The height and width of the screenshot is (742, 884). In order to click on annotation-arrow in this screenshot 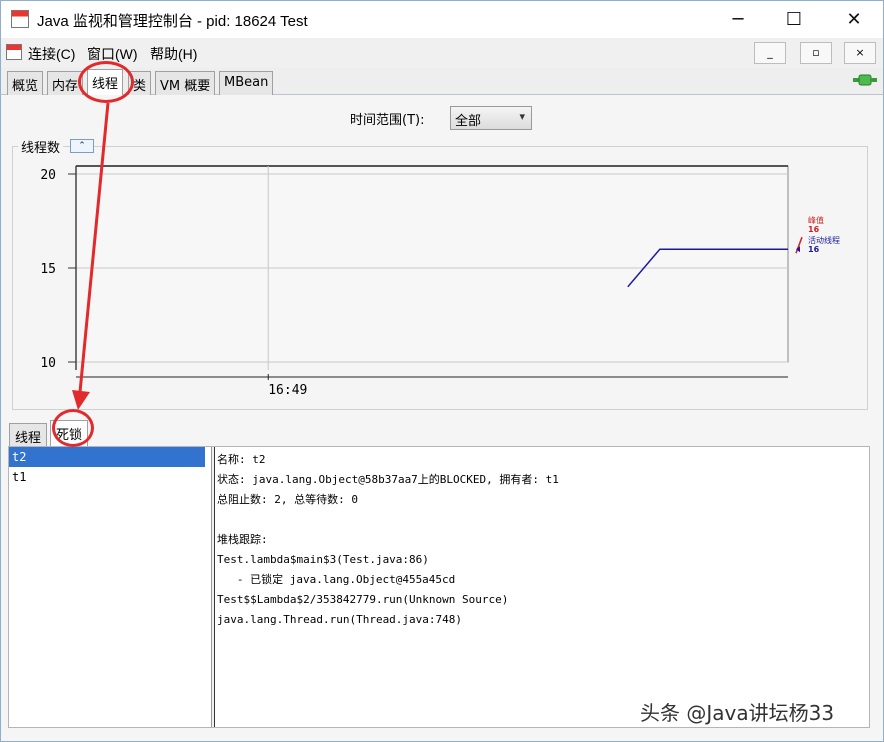, I will do `click(91, 256)`.